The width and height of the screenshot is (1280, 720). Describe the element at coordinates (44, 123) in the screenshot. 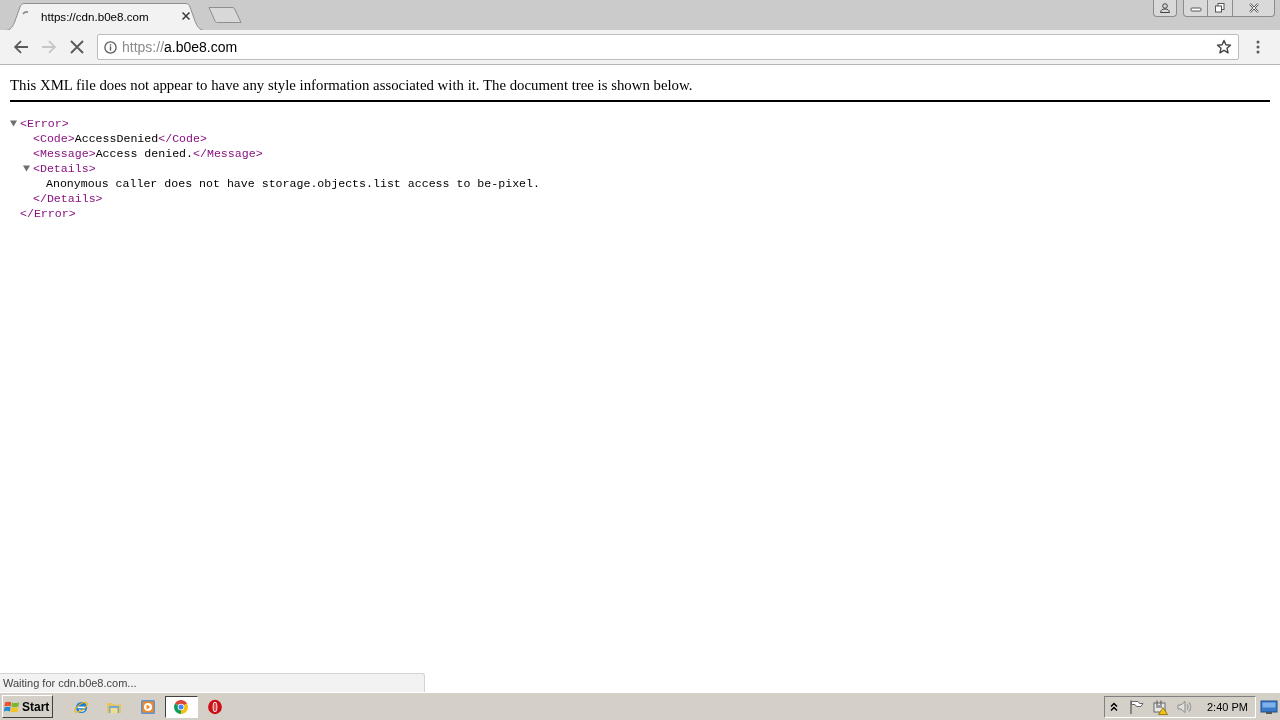

I see `xml-tag: <Error>` at that location.